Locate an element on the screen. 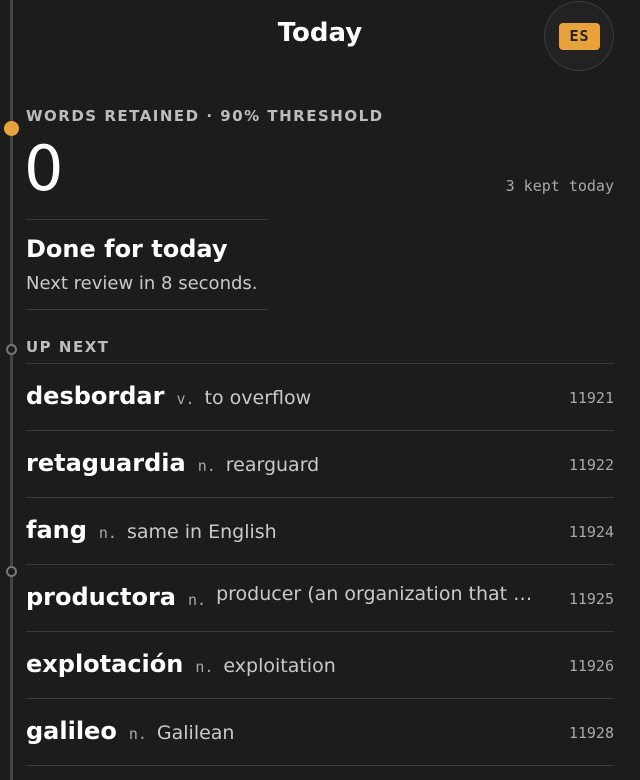 This screenshot has height=780, width=640. definition: Galilean is located at coordinates (195, 733).